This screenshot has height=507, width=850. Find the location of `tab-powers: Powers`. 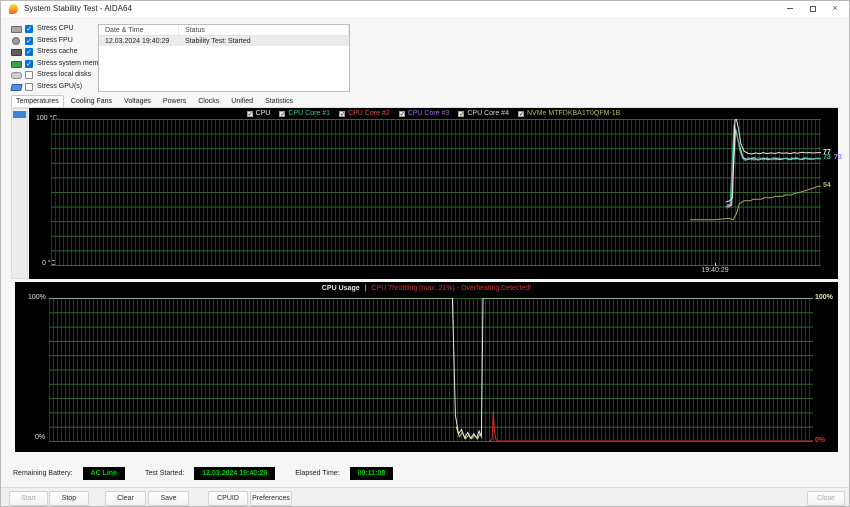

tab-powers: Powers is located at coordinates (174, 101).